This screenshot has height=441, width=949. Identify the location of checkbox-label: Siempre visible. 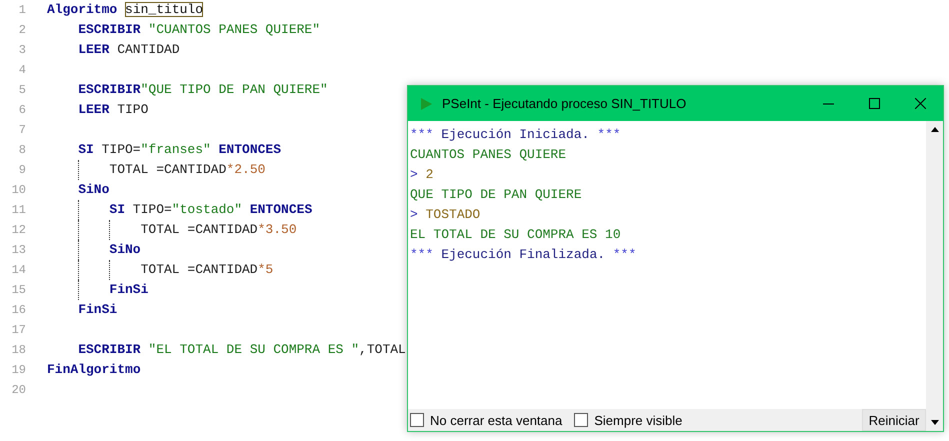
(638, 420).